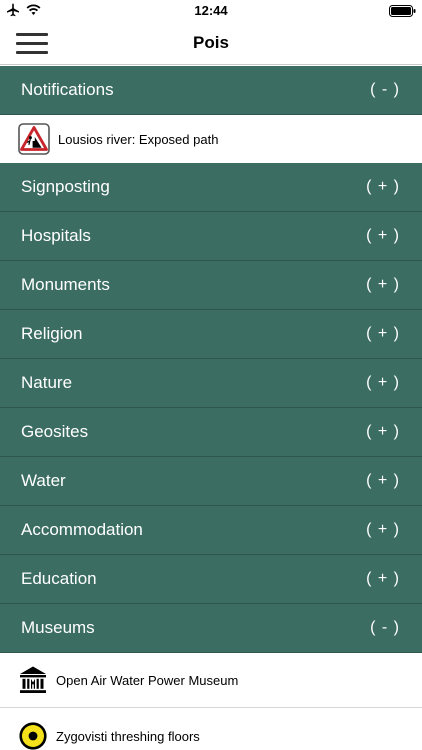 The width and height of the screenshot is (422, 750). I want to click on section-accommodation: Accommodation ( + ), so click(211, 530).